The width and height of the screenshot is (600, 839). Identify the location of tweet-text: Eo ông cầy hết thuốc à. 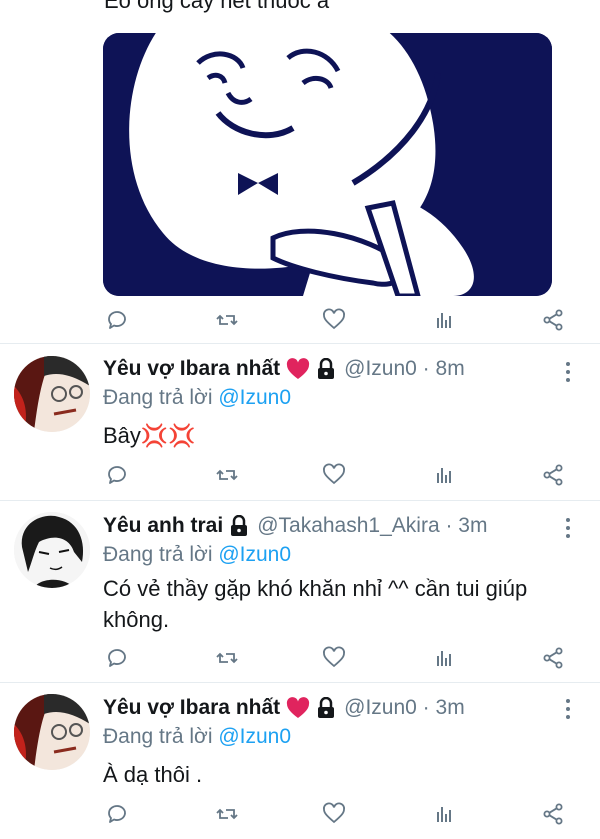
(217, 6).